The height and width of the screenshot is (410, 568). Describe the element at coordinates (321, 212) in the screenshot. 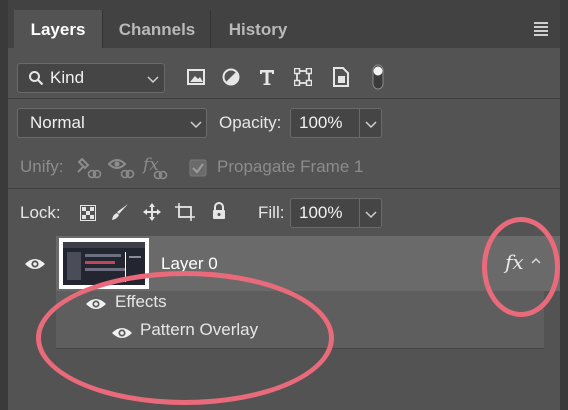

I see `fill-value: 100%` at that location.